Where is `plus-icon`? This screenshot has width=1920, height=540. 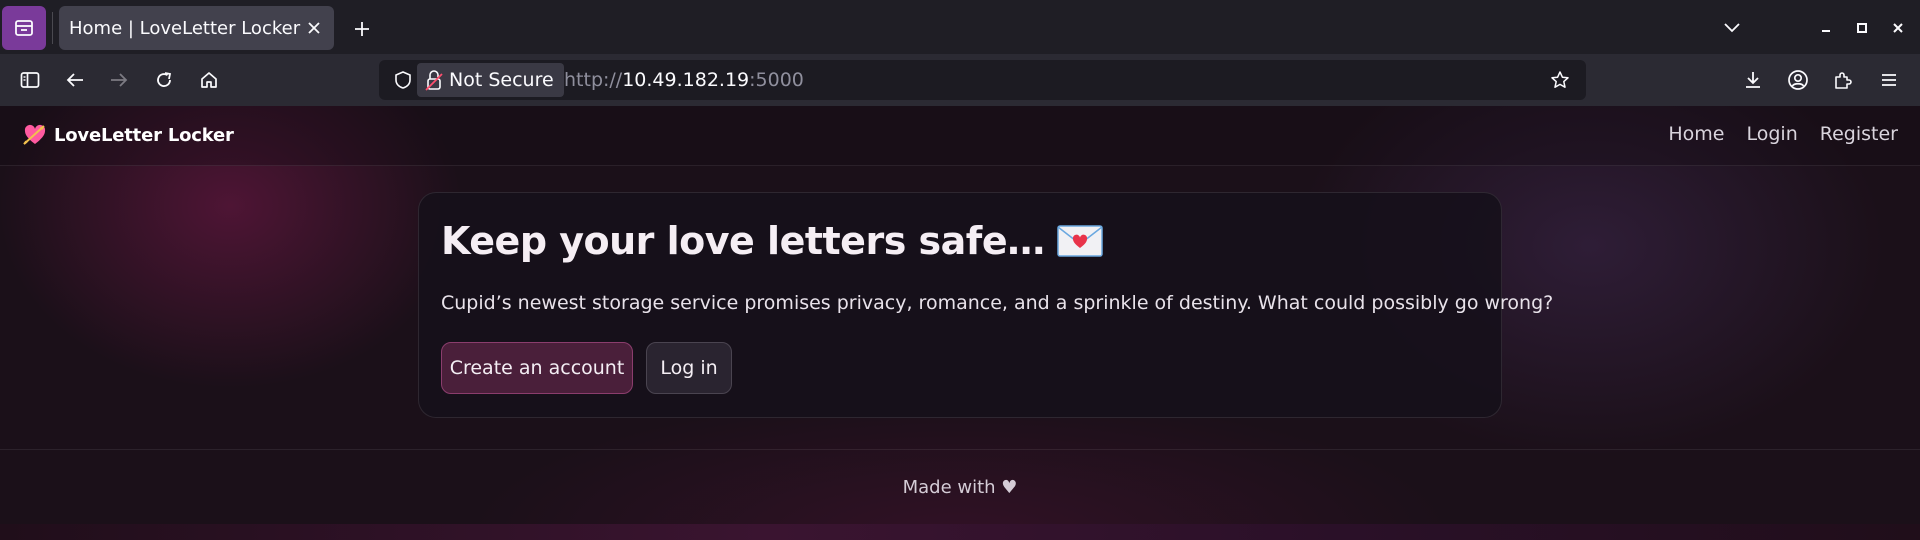
plus-icon is located at coordinates (362, 29).